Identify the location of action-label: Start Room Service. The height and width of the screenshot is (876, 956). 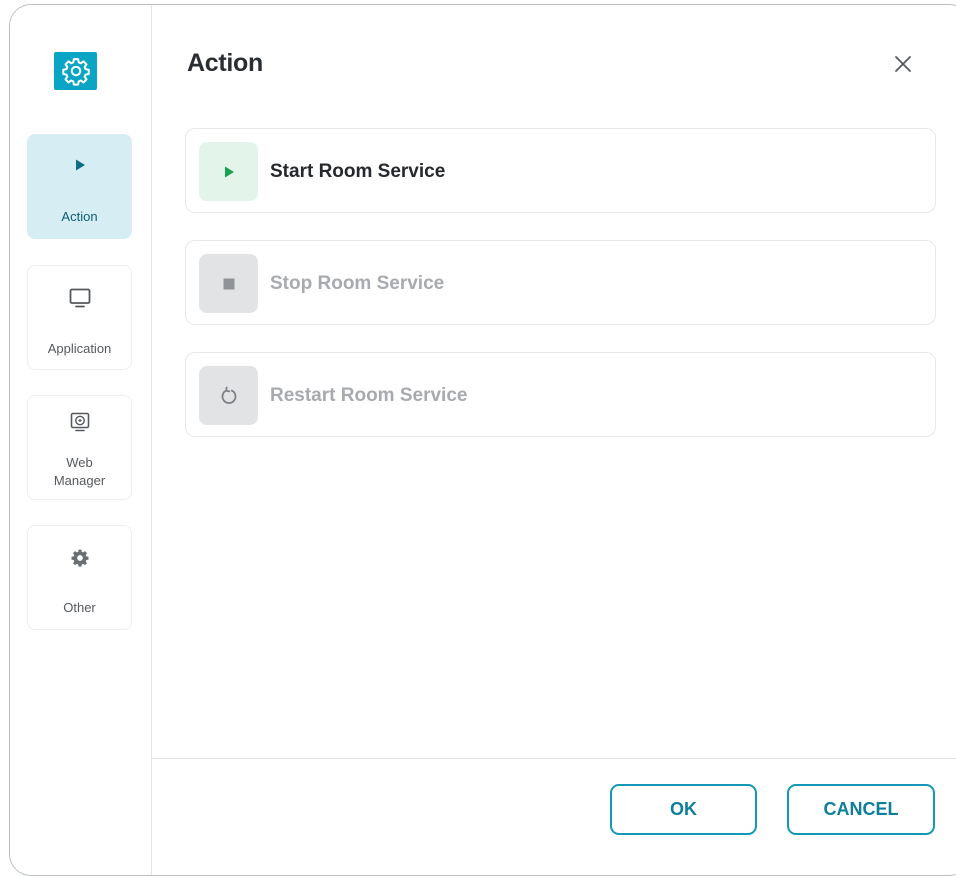
(358, 171).